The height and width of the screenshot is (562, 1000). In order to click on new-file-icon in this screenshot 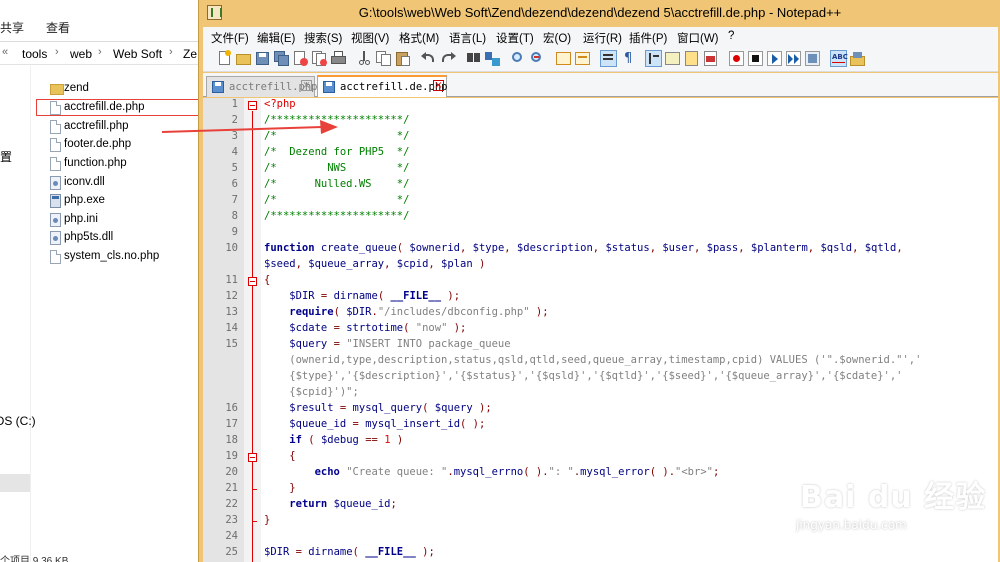, I will do `click(224, 58)`.